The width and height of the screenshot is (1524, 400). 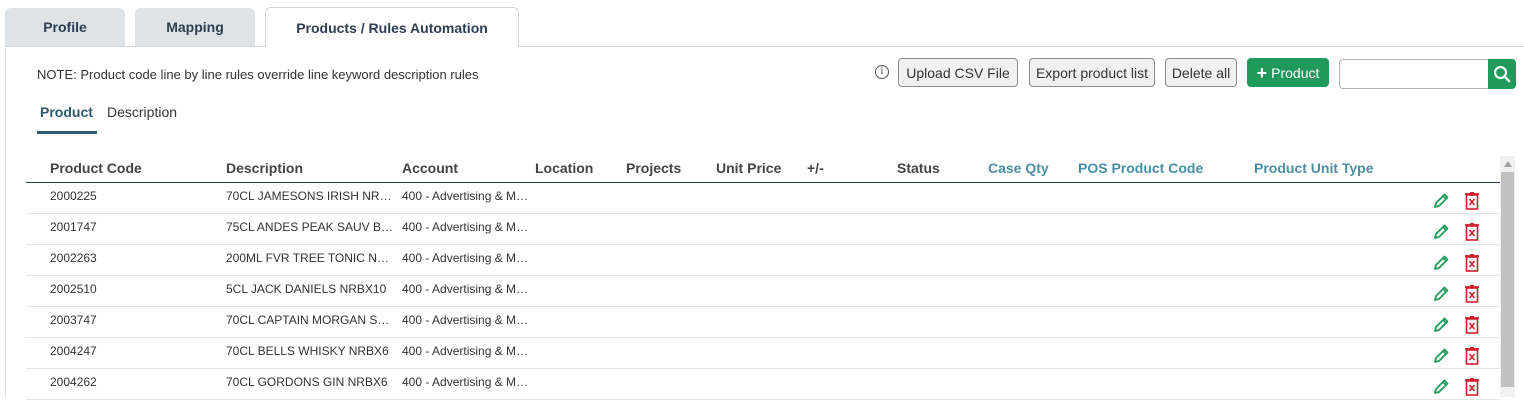 I want to click on column-header-projects: Projects, so click(x=653, y=168).